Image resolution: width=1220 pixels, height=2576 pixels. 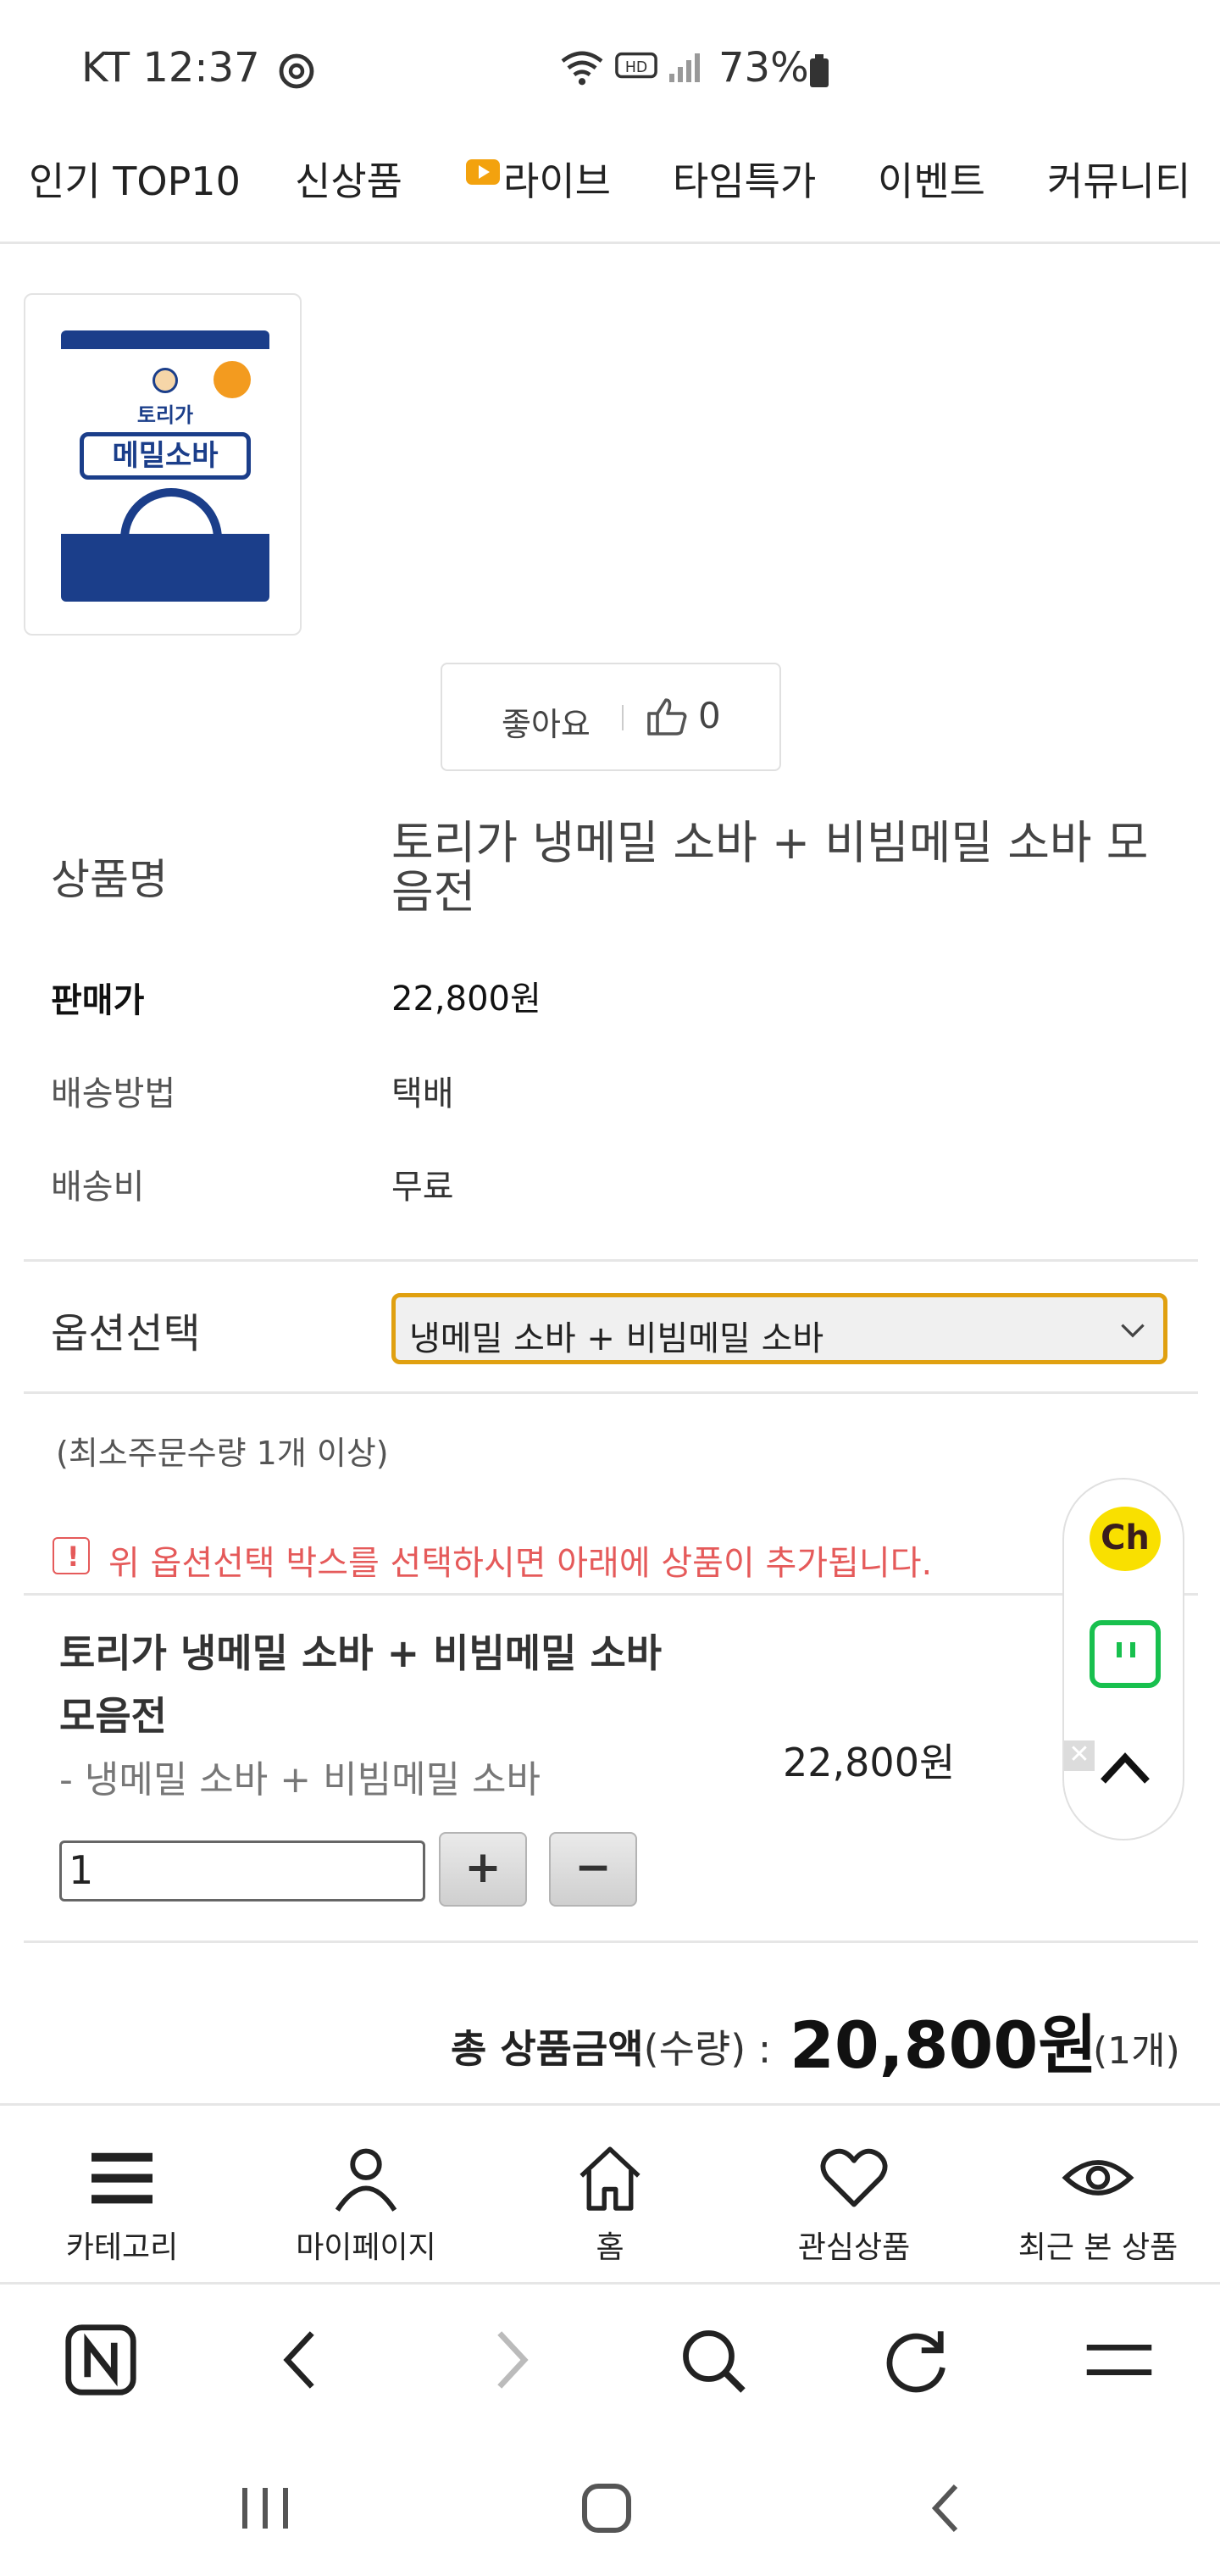 I want to click on product-name: 토리가 냉메밀 소바 + 비빔메밀 소바 모음전, so click(x=770, y=867).